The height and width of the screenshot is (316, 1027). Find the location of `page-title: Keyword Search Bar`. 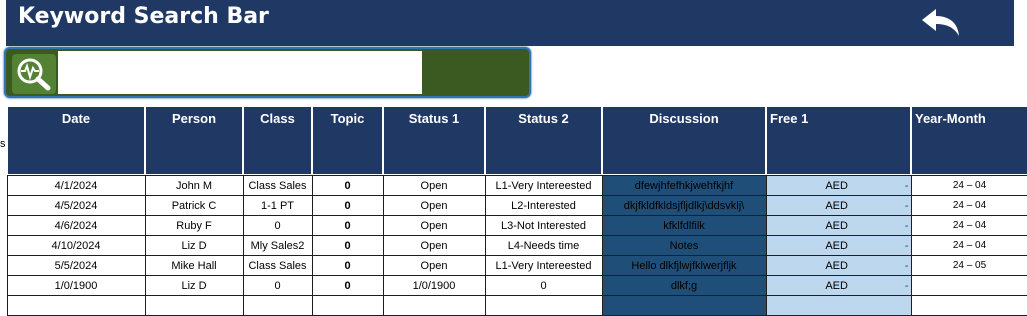

page-title: Keyword Search Bar is located at coordinates (143, 16).